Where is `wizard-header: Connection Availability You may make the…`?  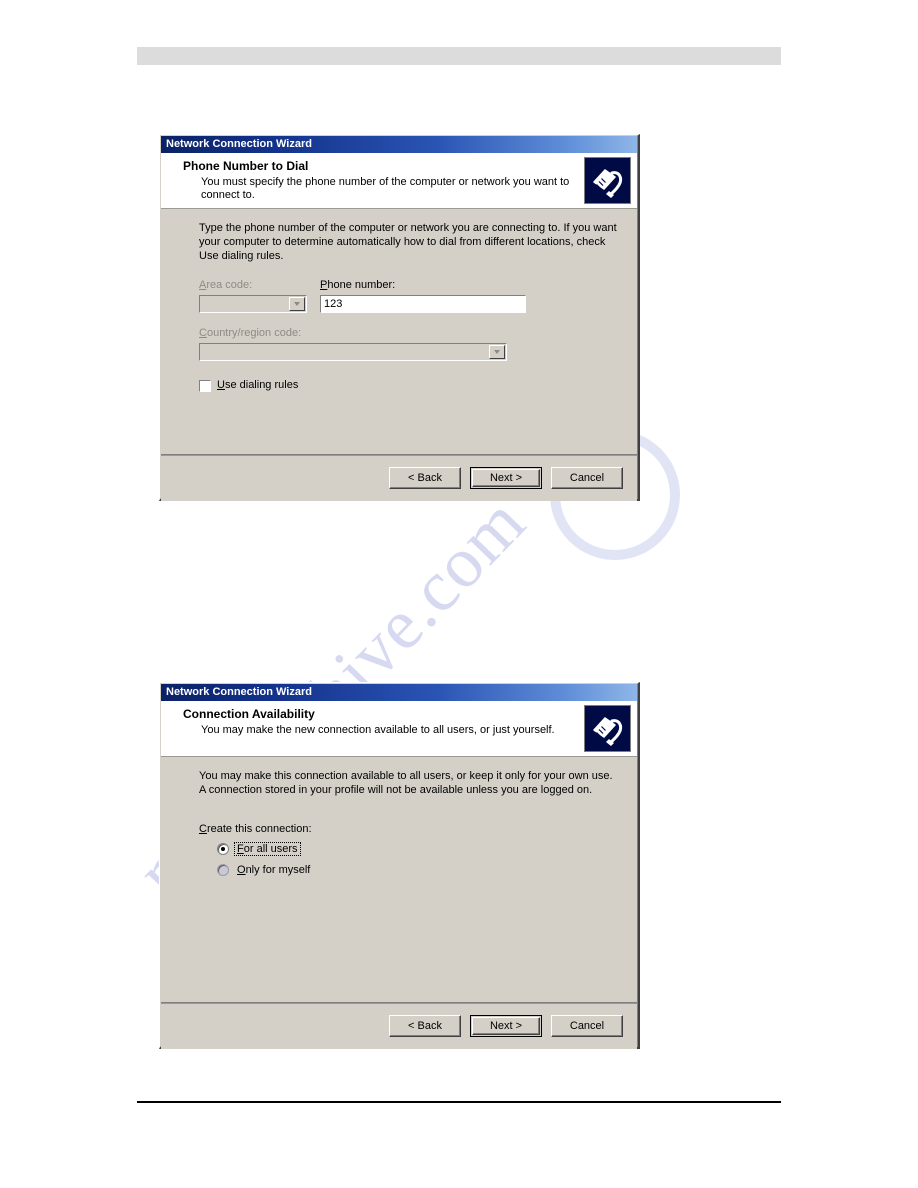 wizard-header: Connection Availability You may make the… is located at coordinates (399, 729).